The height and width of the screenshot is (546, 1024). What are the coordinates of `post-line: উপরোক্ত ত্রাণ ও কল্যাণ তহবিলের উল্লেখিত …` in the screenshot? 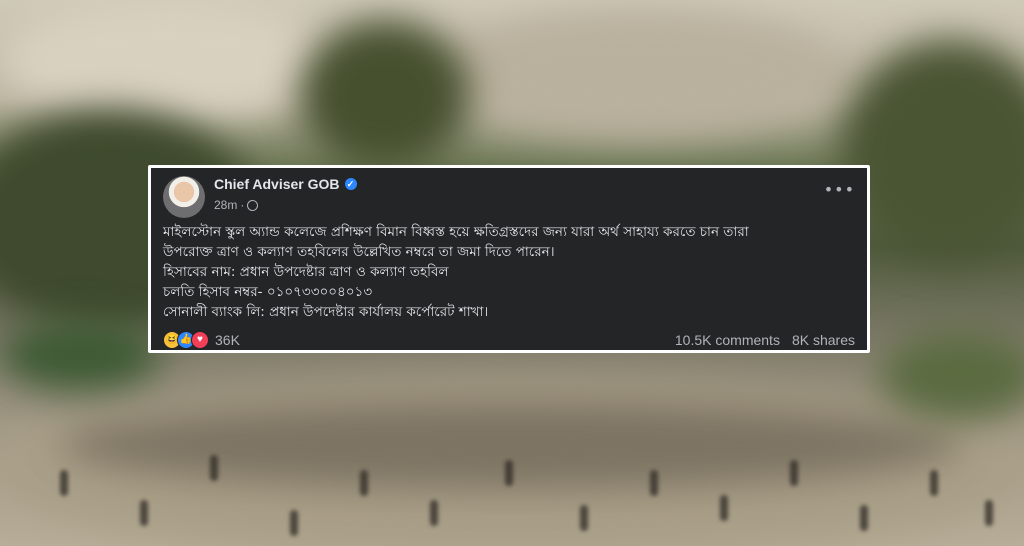 It's located at (359, 252).